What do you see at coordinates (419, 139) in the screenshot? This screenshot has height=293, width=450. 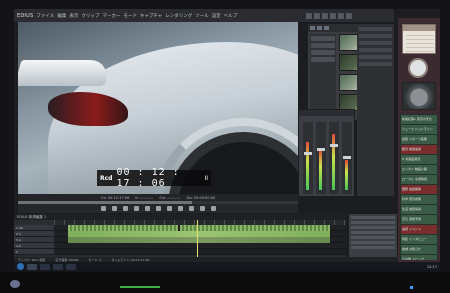 I see `news-item: 話題 スポーツ結果` at bounding box center [419, 139].